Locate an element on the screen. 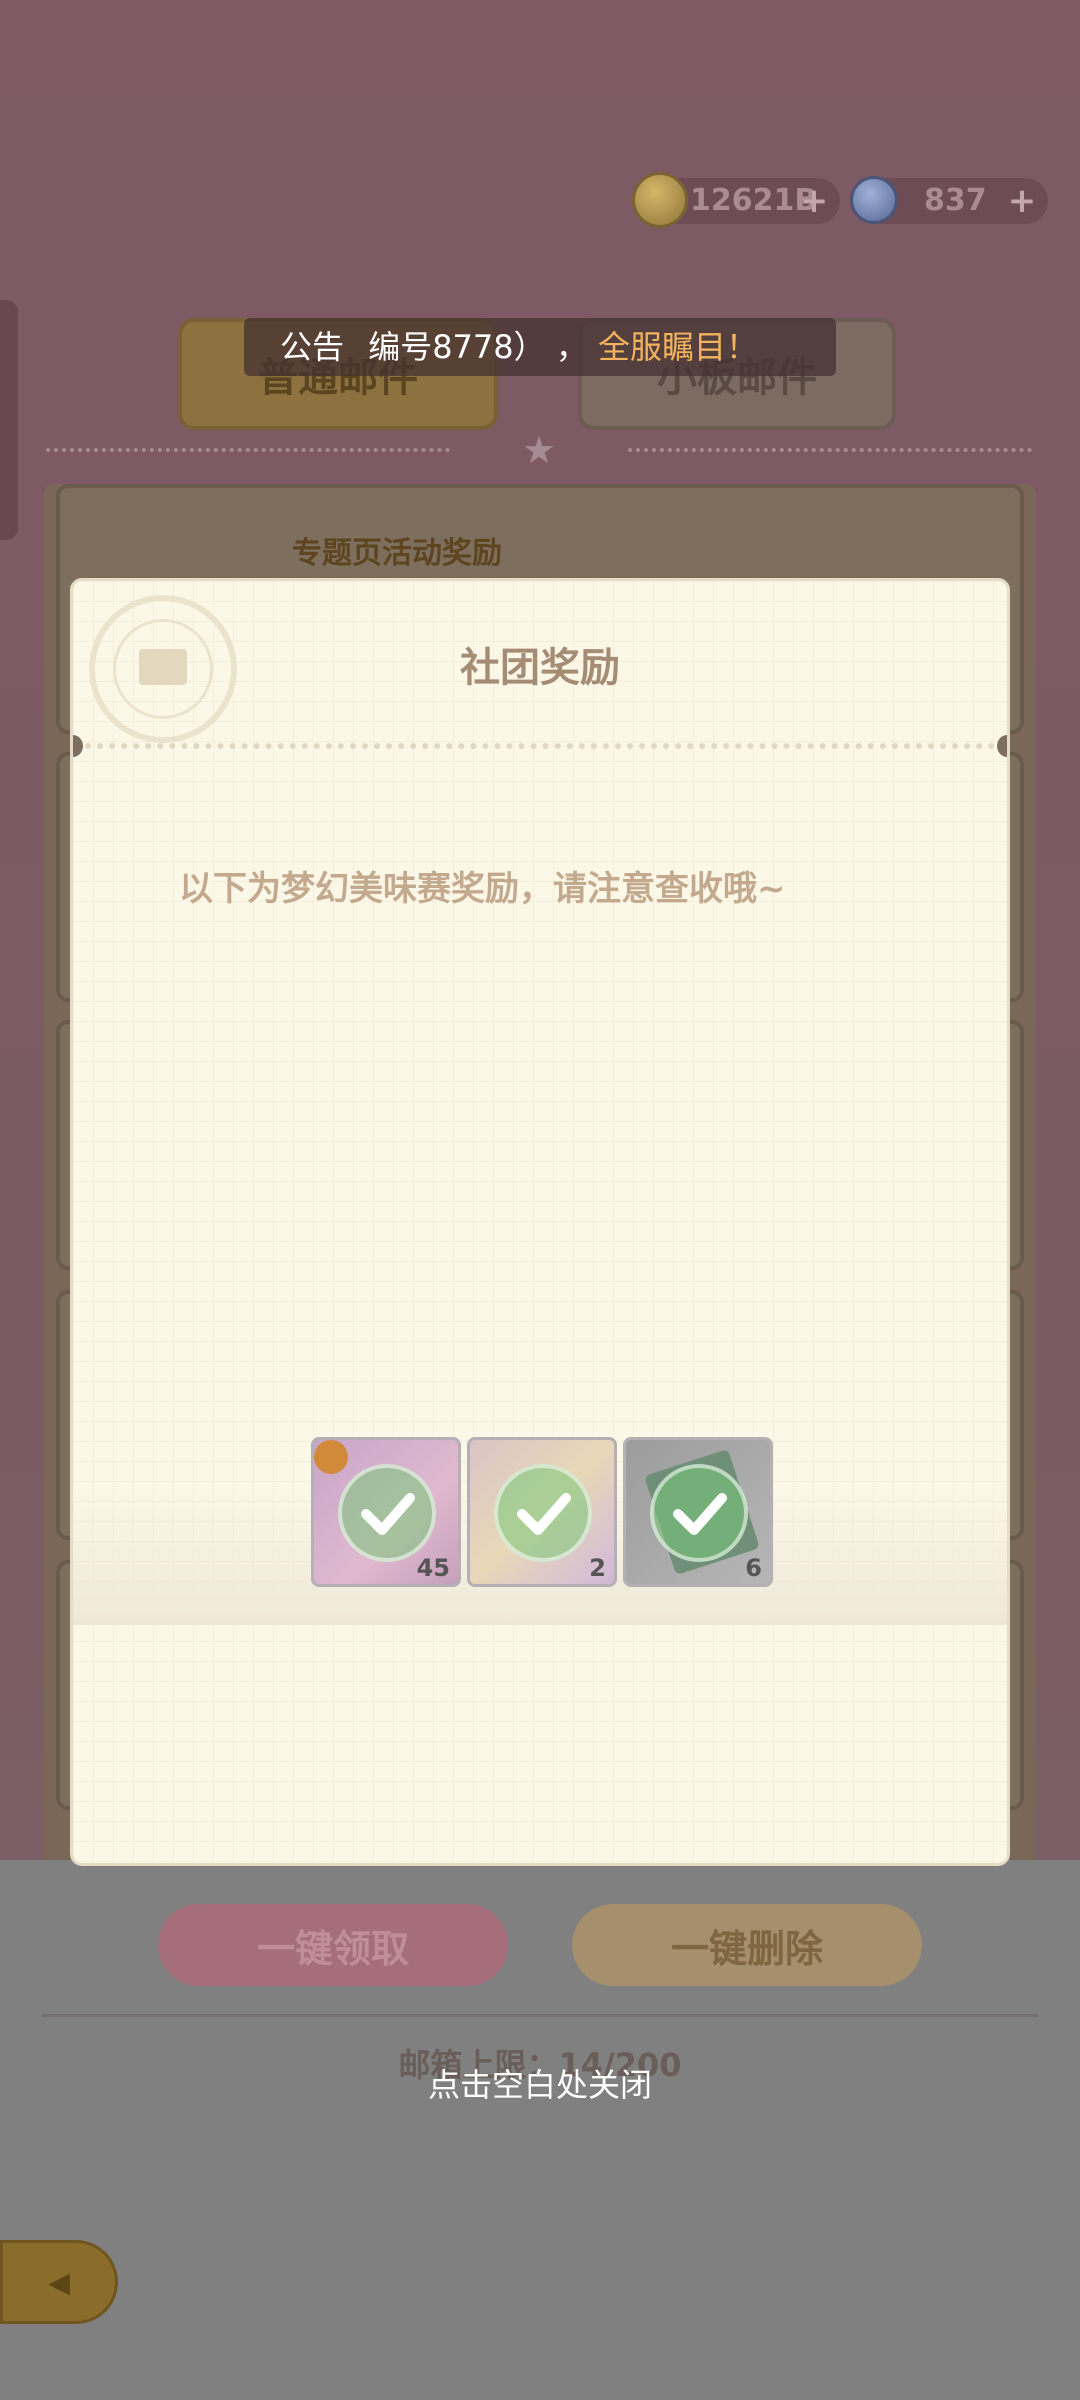  gem-icon is located at coordinates (874, 200).